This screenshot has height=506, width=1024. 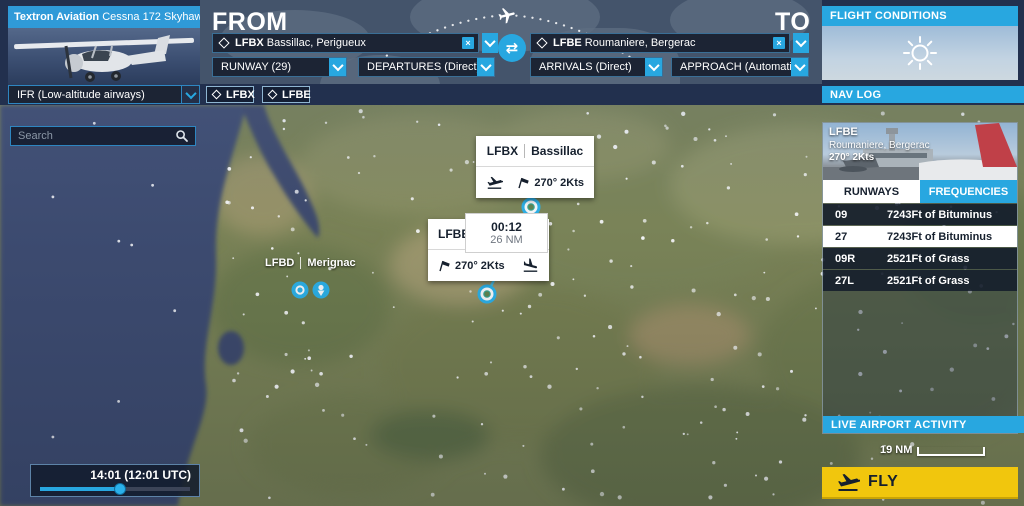 I want to click on eta-time: 00:12, so click(x=506, y=227).